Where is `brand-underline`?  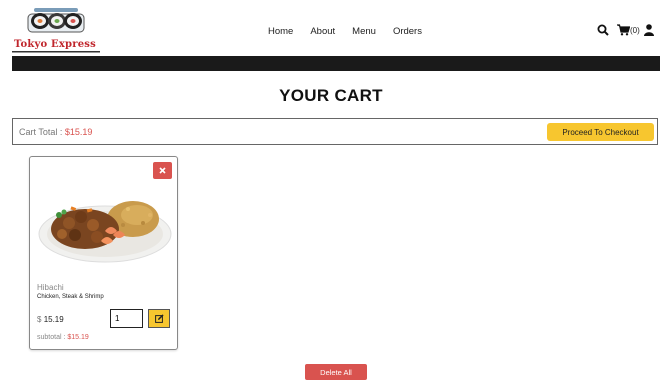
brand-underline is located at coordinates (56, 52).